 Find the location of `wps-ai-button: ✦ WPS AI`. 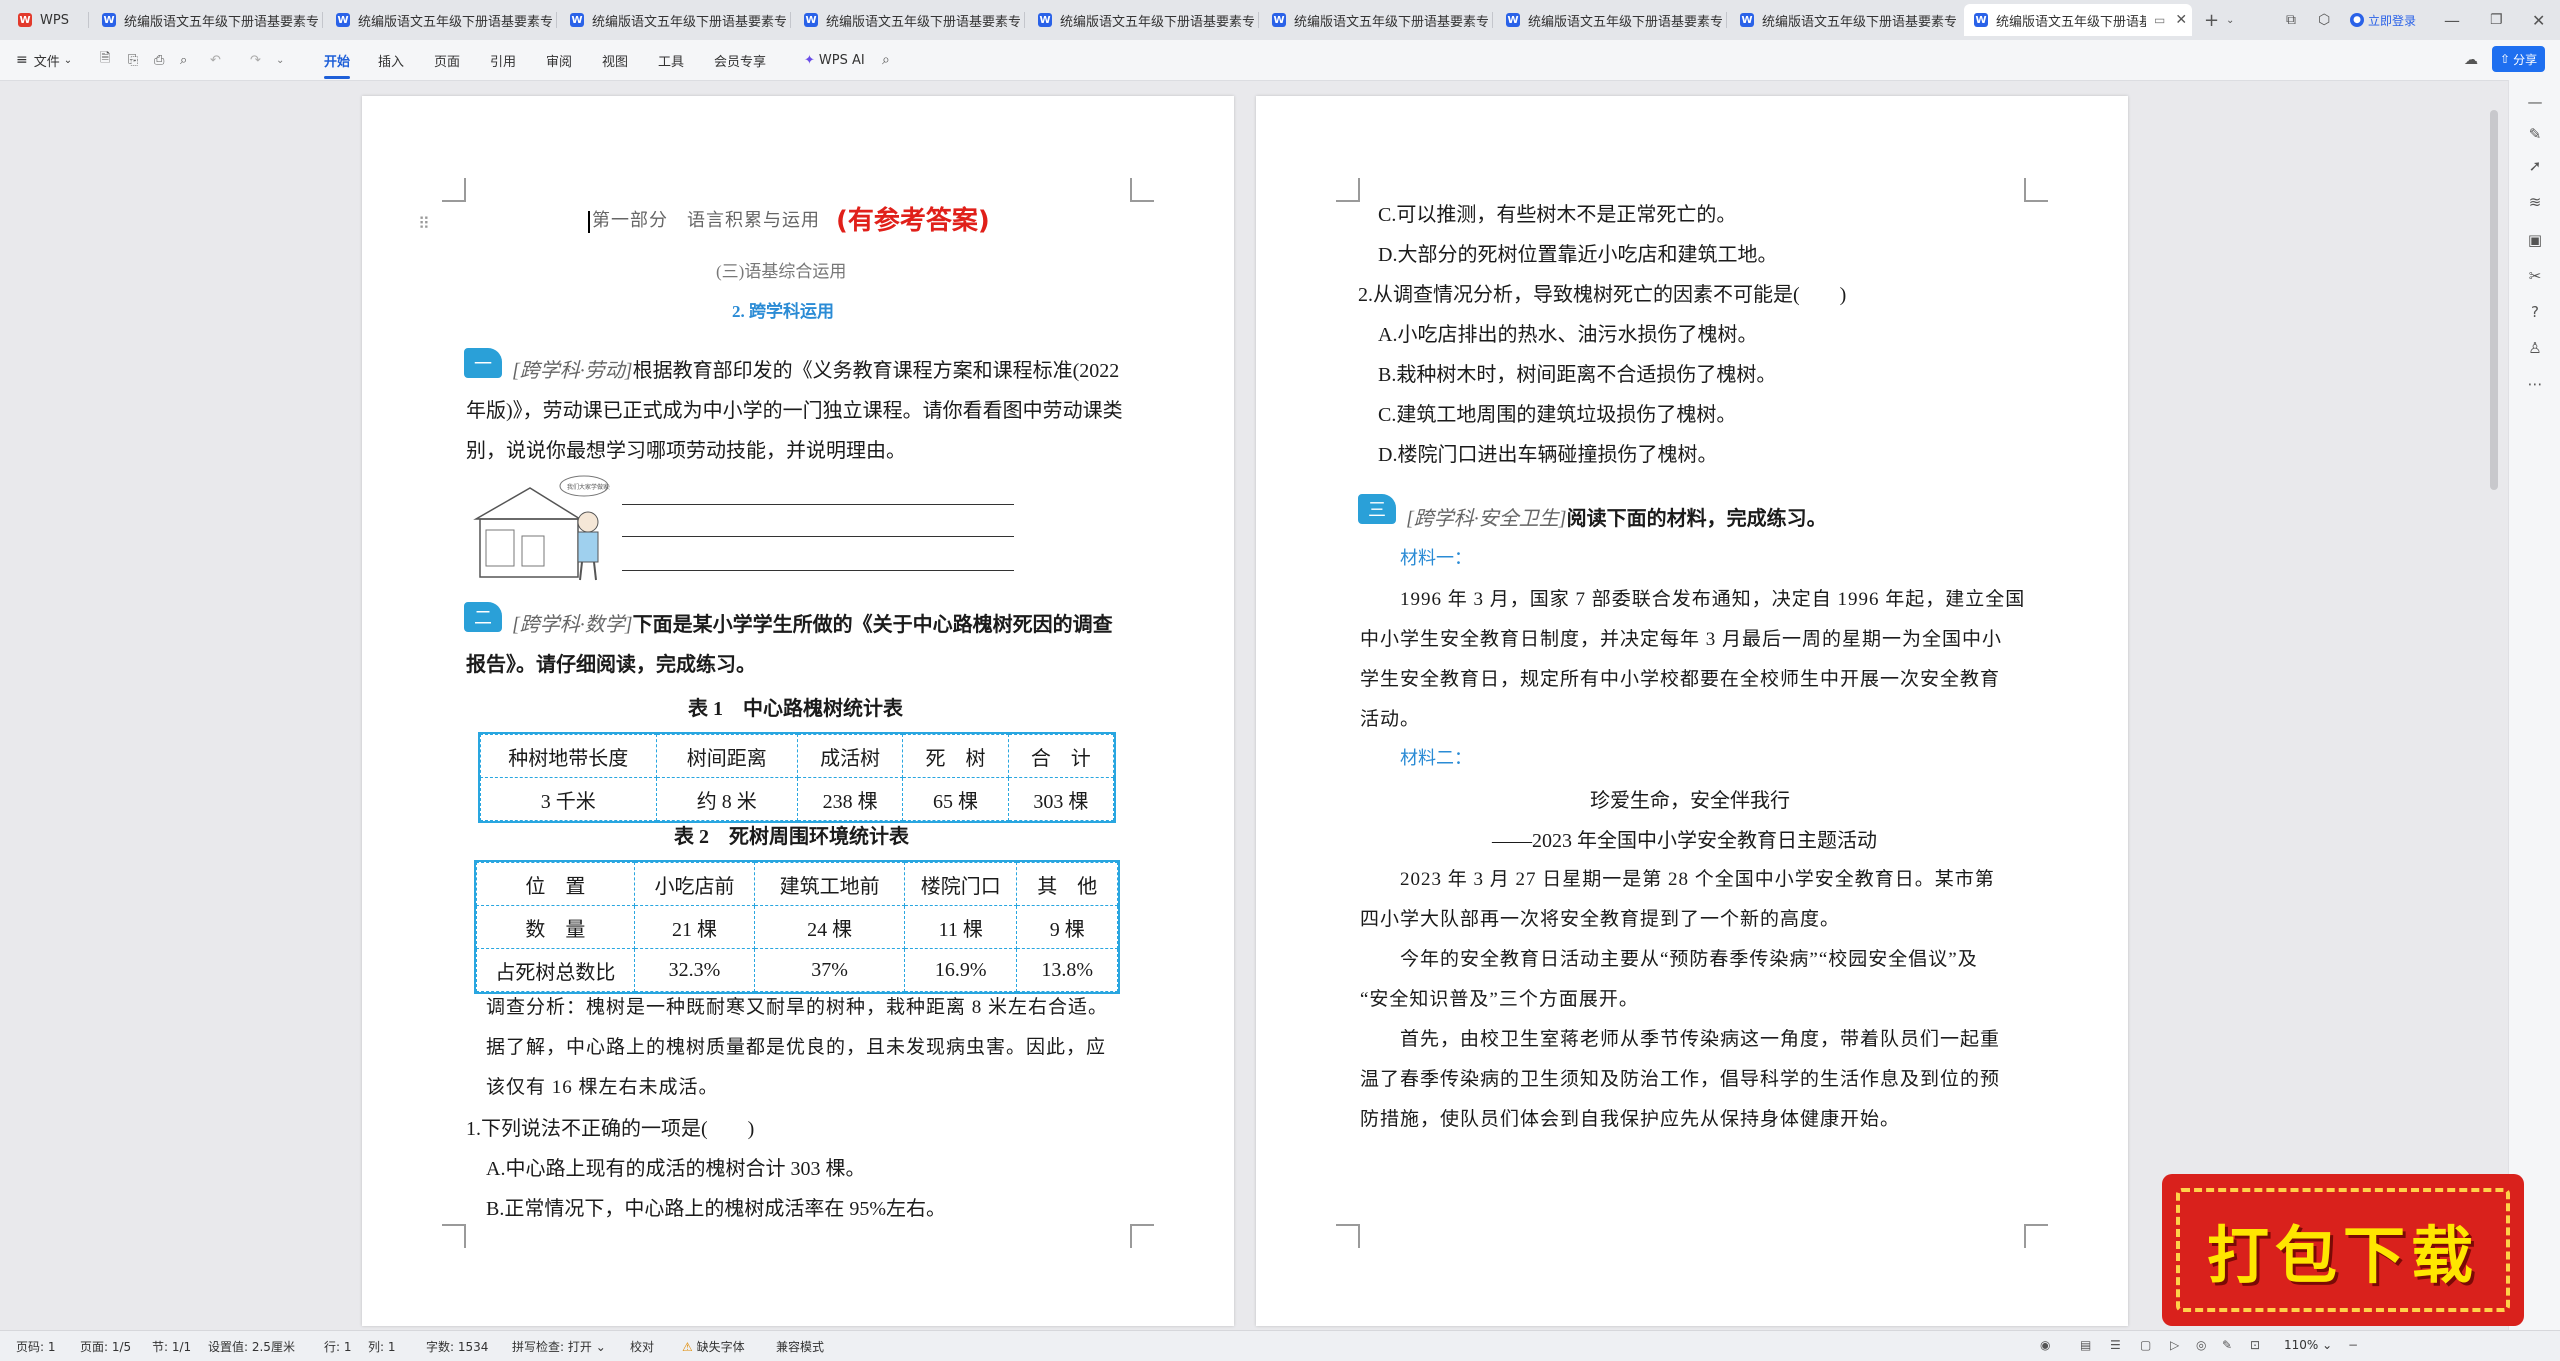

wps-ai-button: ✦ WPS AI is located at coordinates (834, 60).